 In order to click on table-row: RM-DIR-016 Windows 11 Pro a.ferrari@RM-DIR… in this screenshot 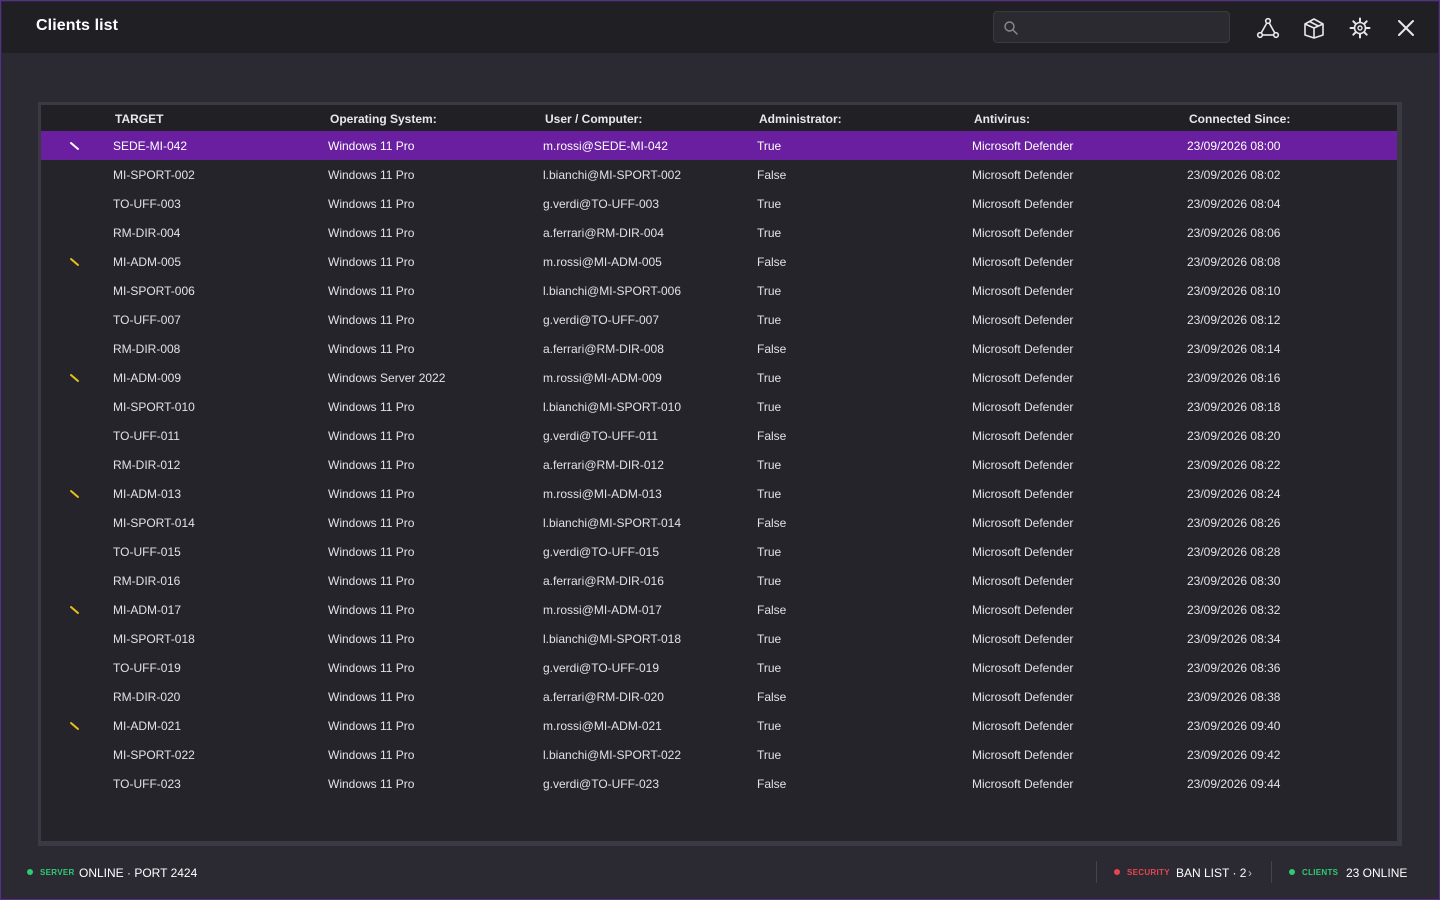, I will do `click(719, 580)`.